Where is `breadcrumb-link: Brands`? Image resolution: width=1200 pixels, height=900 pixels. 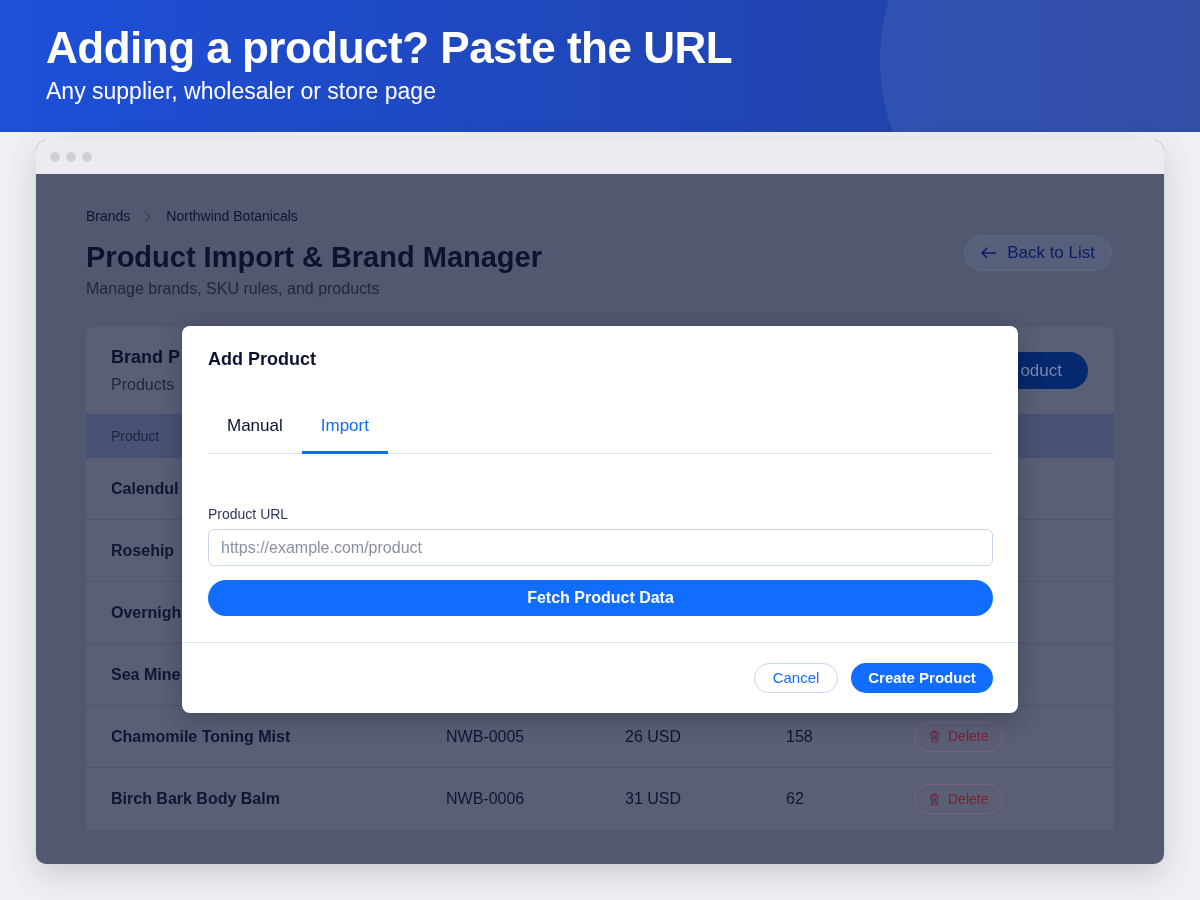 breadcrumb-link: Brands is located at coordinates (108, 216).